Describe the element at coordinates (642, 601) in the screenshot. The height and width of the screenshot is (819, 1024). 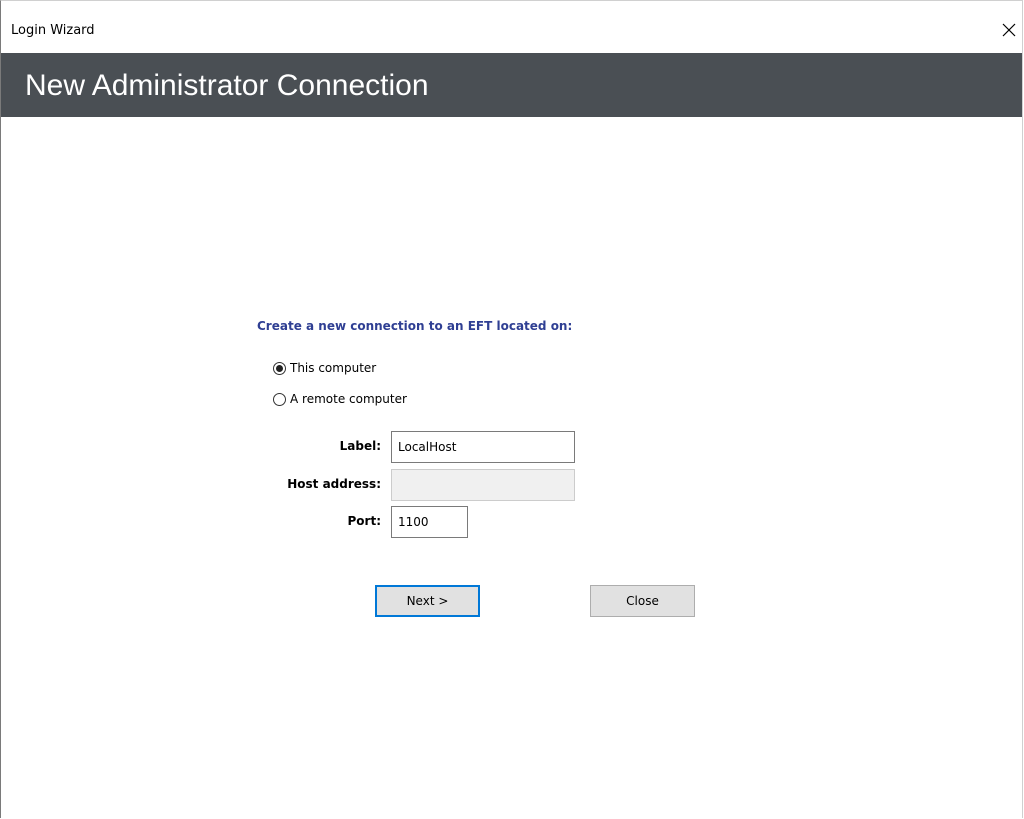
I see `close-button: Close` at that location.